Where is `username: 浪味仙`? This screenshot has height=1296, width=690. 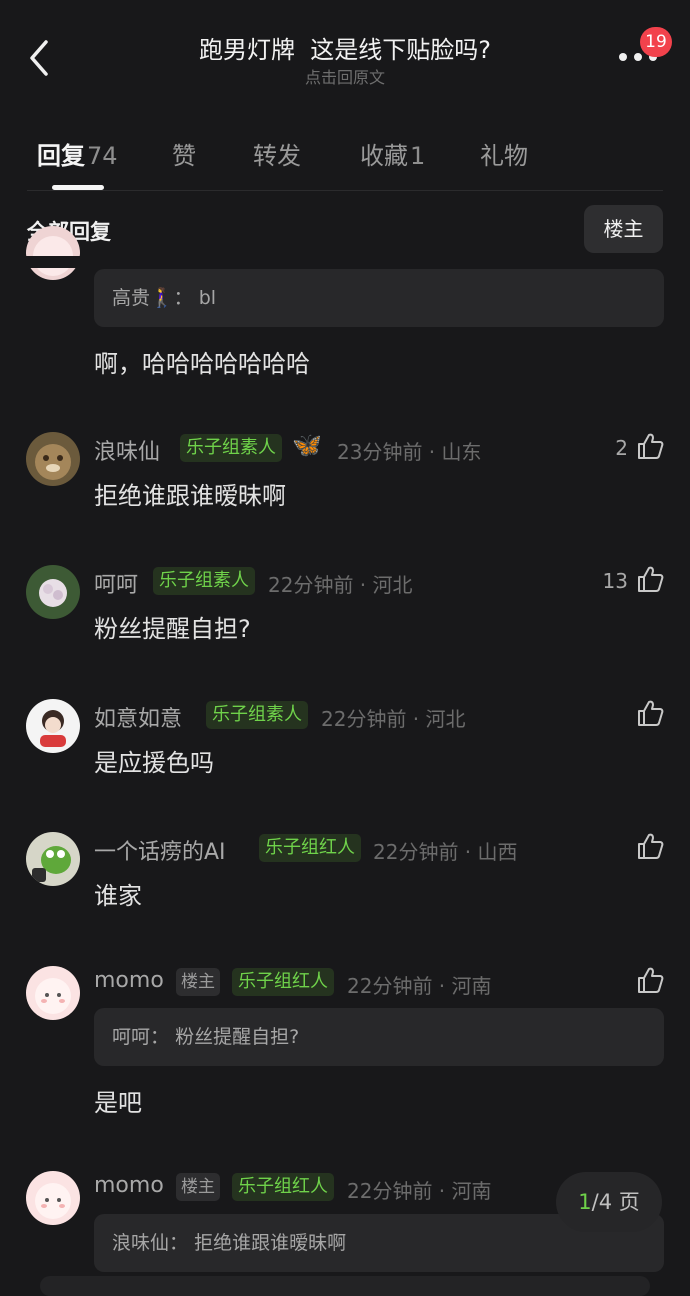
username: 浪味仙 is located at coordinates (127, 450).